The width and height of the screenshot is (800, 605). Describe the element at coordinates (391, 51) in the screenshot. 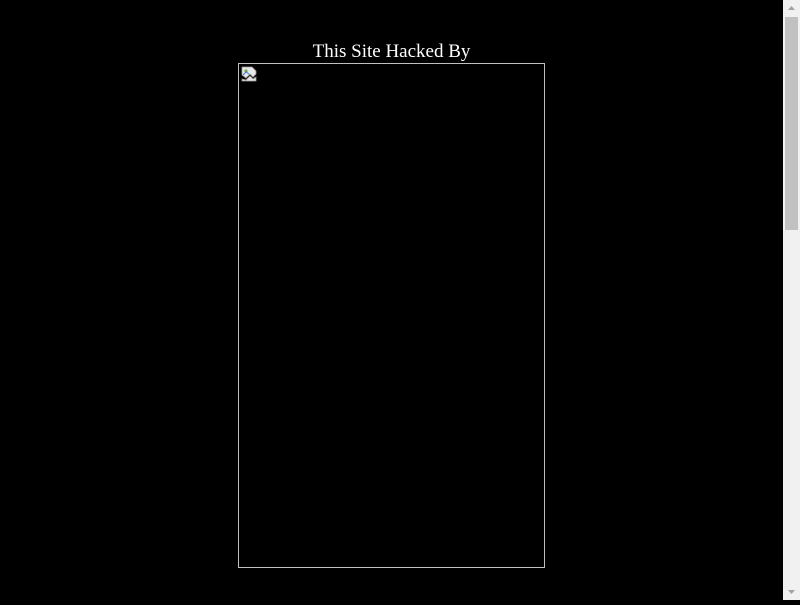

I see `page-headline: This Site Hacked By` at that location.